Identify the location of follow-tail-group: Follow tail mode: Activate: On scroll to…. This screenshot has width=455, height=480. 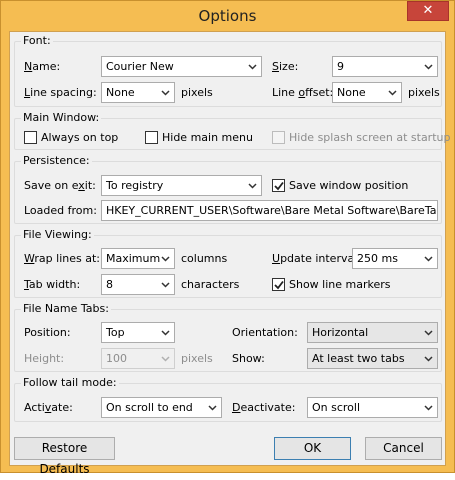
(228, 399).